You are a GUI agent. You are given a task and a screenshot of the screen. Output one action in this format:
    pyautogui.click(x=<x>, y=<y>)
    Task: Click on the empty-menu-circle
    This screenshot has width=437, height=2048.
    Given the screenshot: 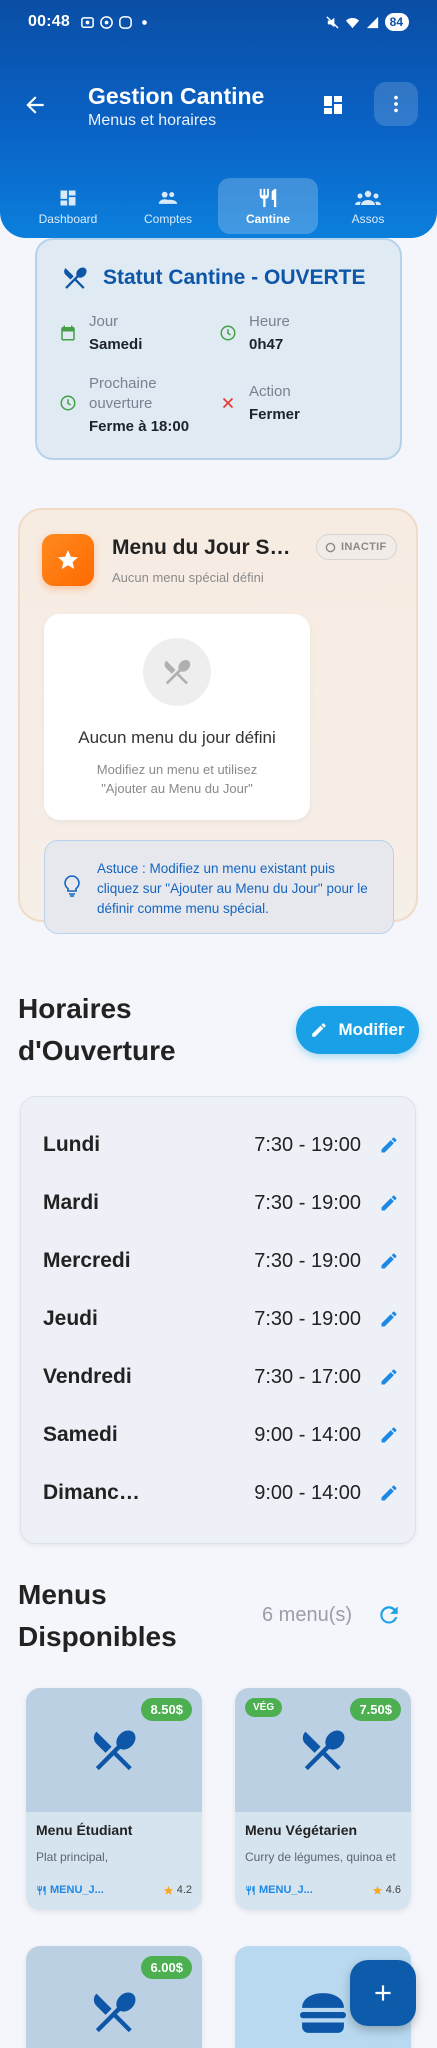 What is the action you would take?
    pyautogui.click(x=177, y=672)
    